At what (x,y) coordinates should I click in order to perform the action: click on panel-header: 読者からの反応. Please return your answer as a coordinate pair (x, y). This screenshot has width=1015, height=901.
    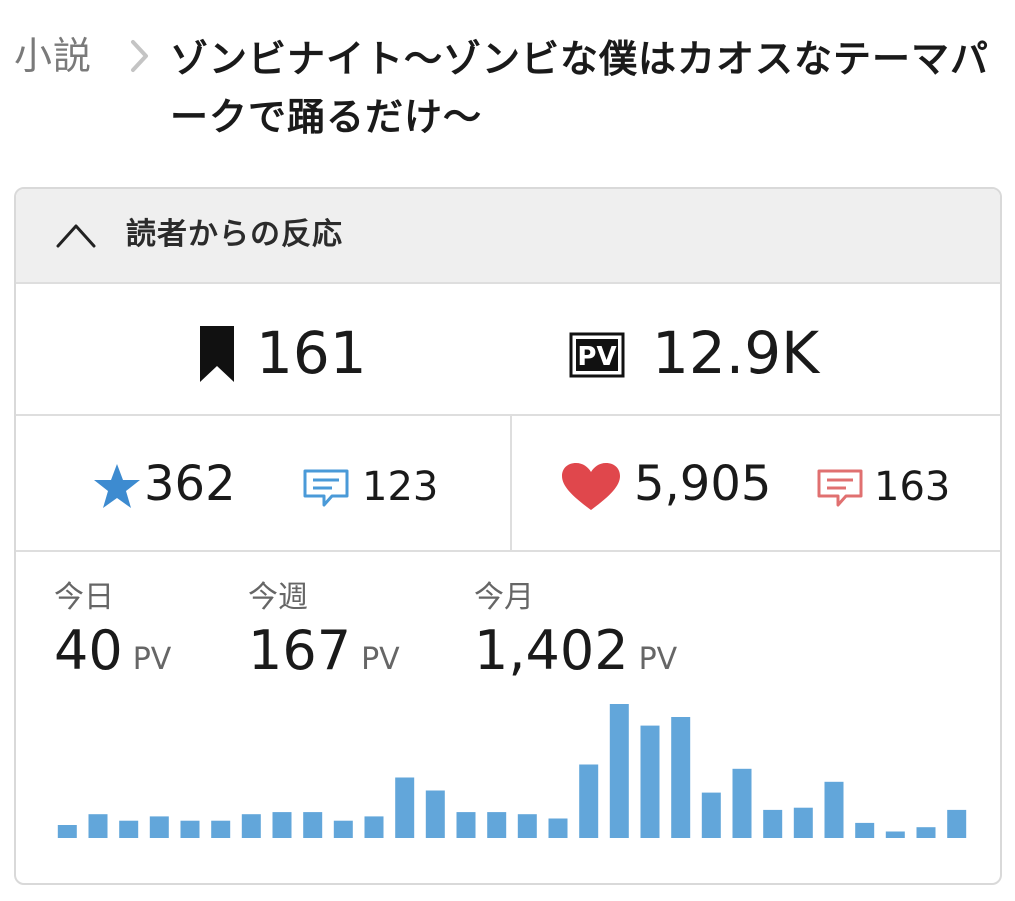
    Looking at the image, I should click on (508, 236).